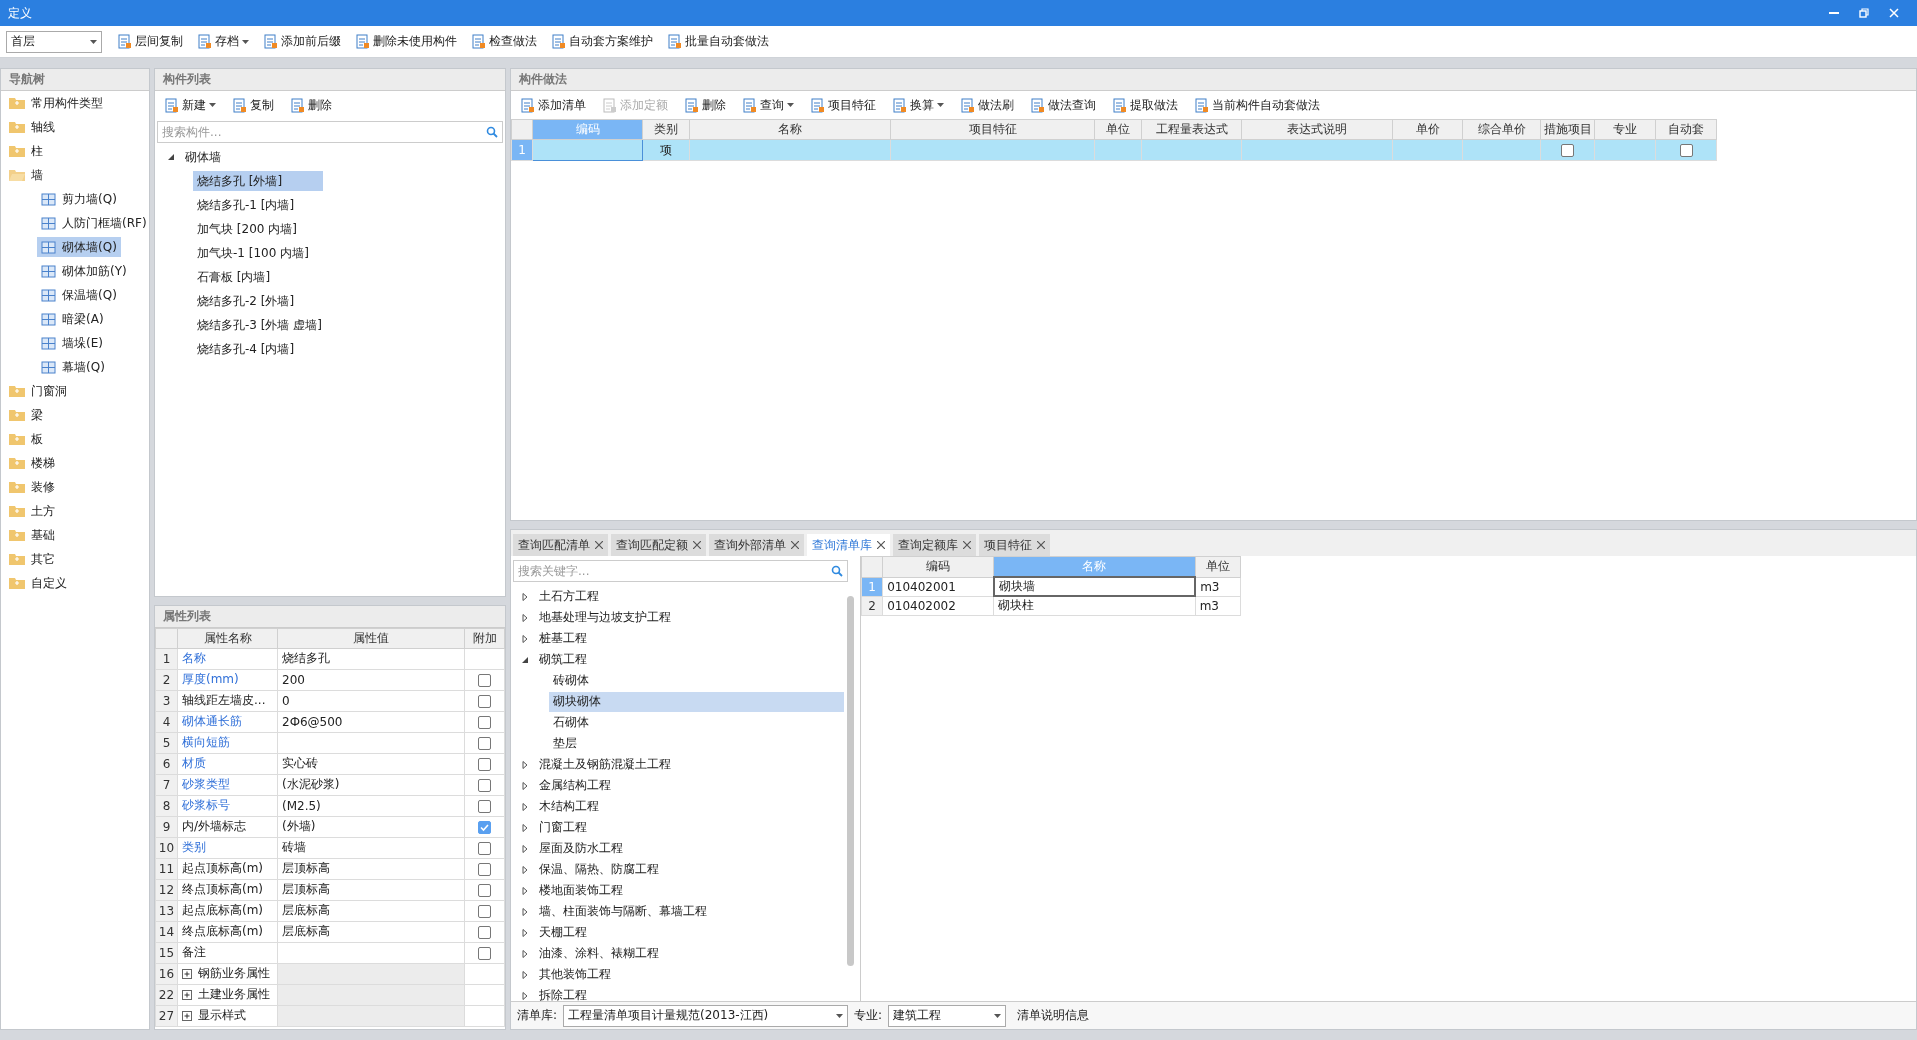  Describe the element at coordinates (26, 151) in the screenshot. I see `tree-item: 柱` at that location.